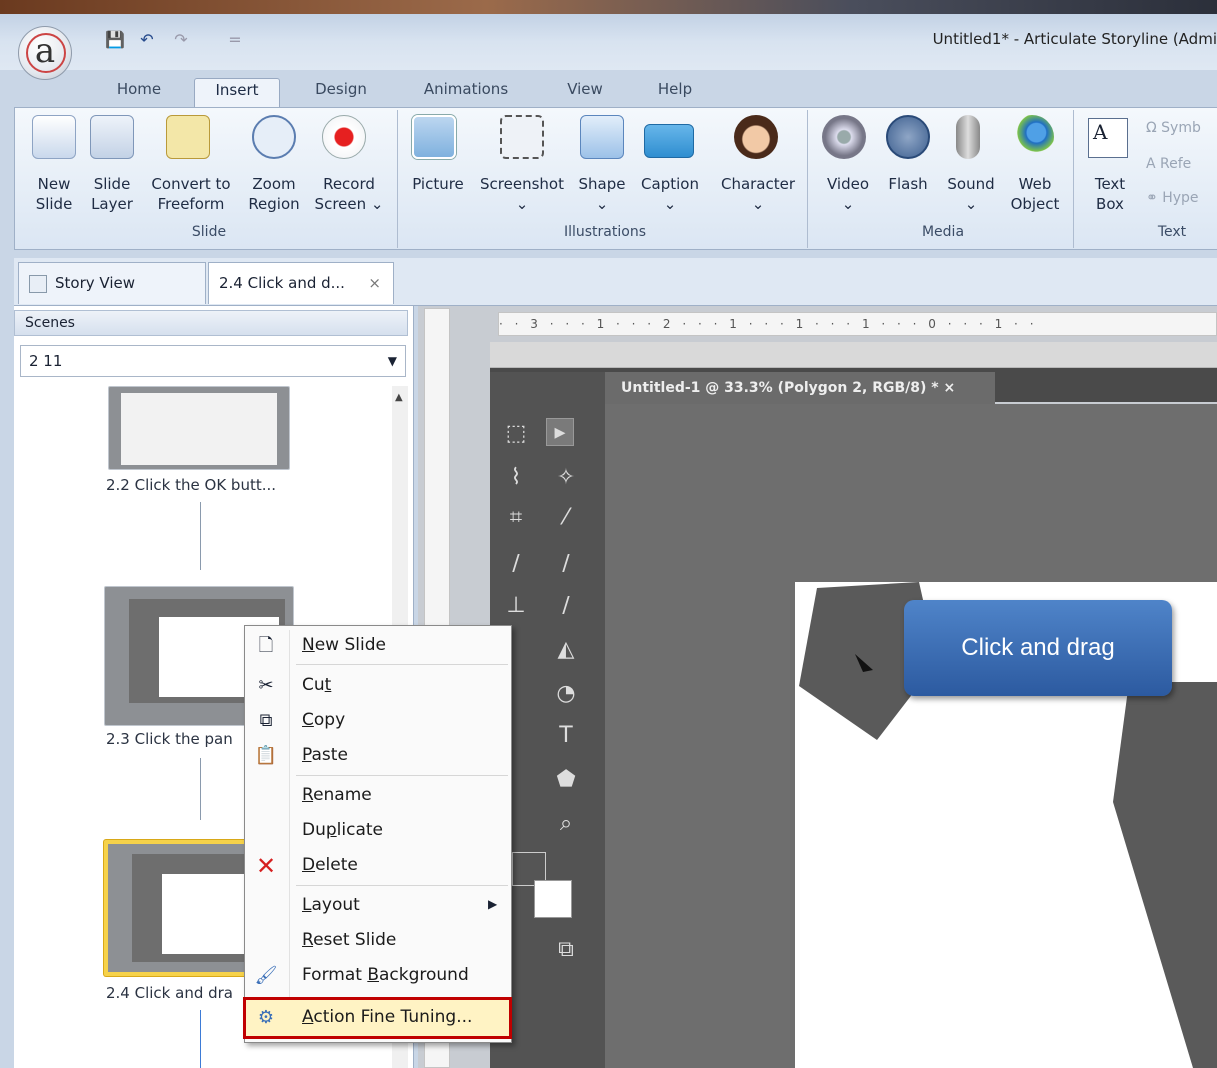  Describe the element at coordinates (266, 685) in the screenshot. I see `cut-icon: ✂` at that location.